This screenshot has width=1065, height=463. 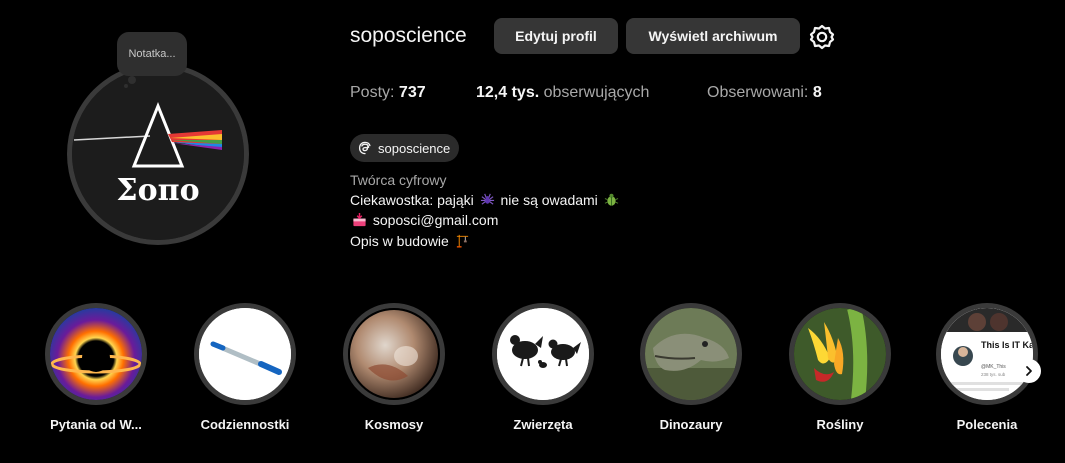 I want to click on followers-link: 12,4 tys. obserwujących, so click(x=562, y=93).